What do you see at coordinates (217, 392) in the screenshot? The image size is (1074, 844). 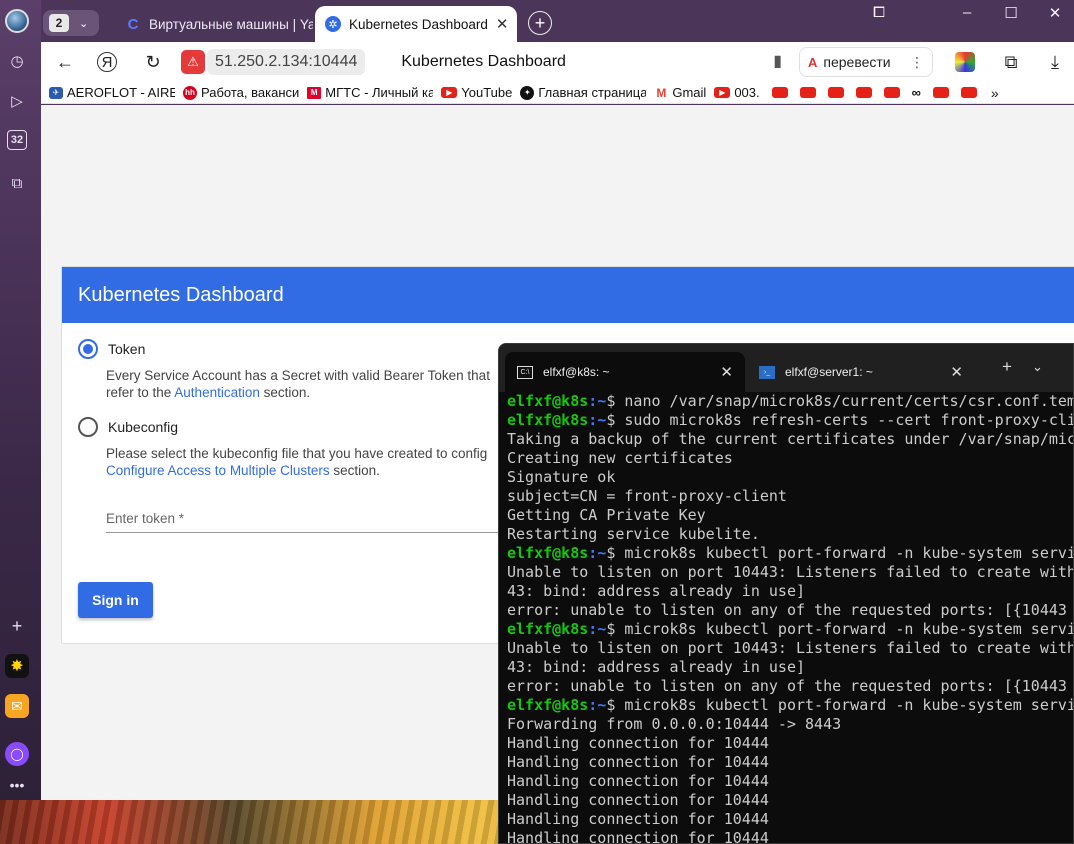 I see `authentication-link: Authentication` at bounding box center [217, 392].